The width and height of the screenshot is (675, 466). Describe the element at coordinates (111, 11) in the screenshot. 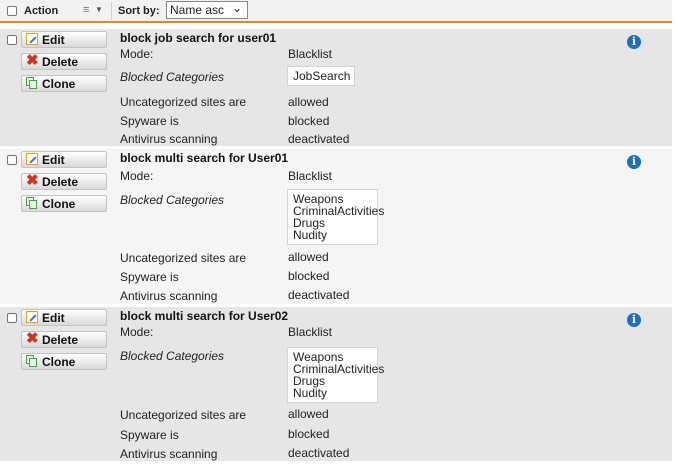

I see `toolbar-divider` at that location.